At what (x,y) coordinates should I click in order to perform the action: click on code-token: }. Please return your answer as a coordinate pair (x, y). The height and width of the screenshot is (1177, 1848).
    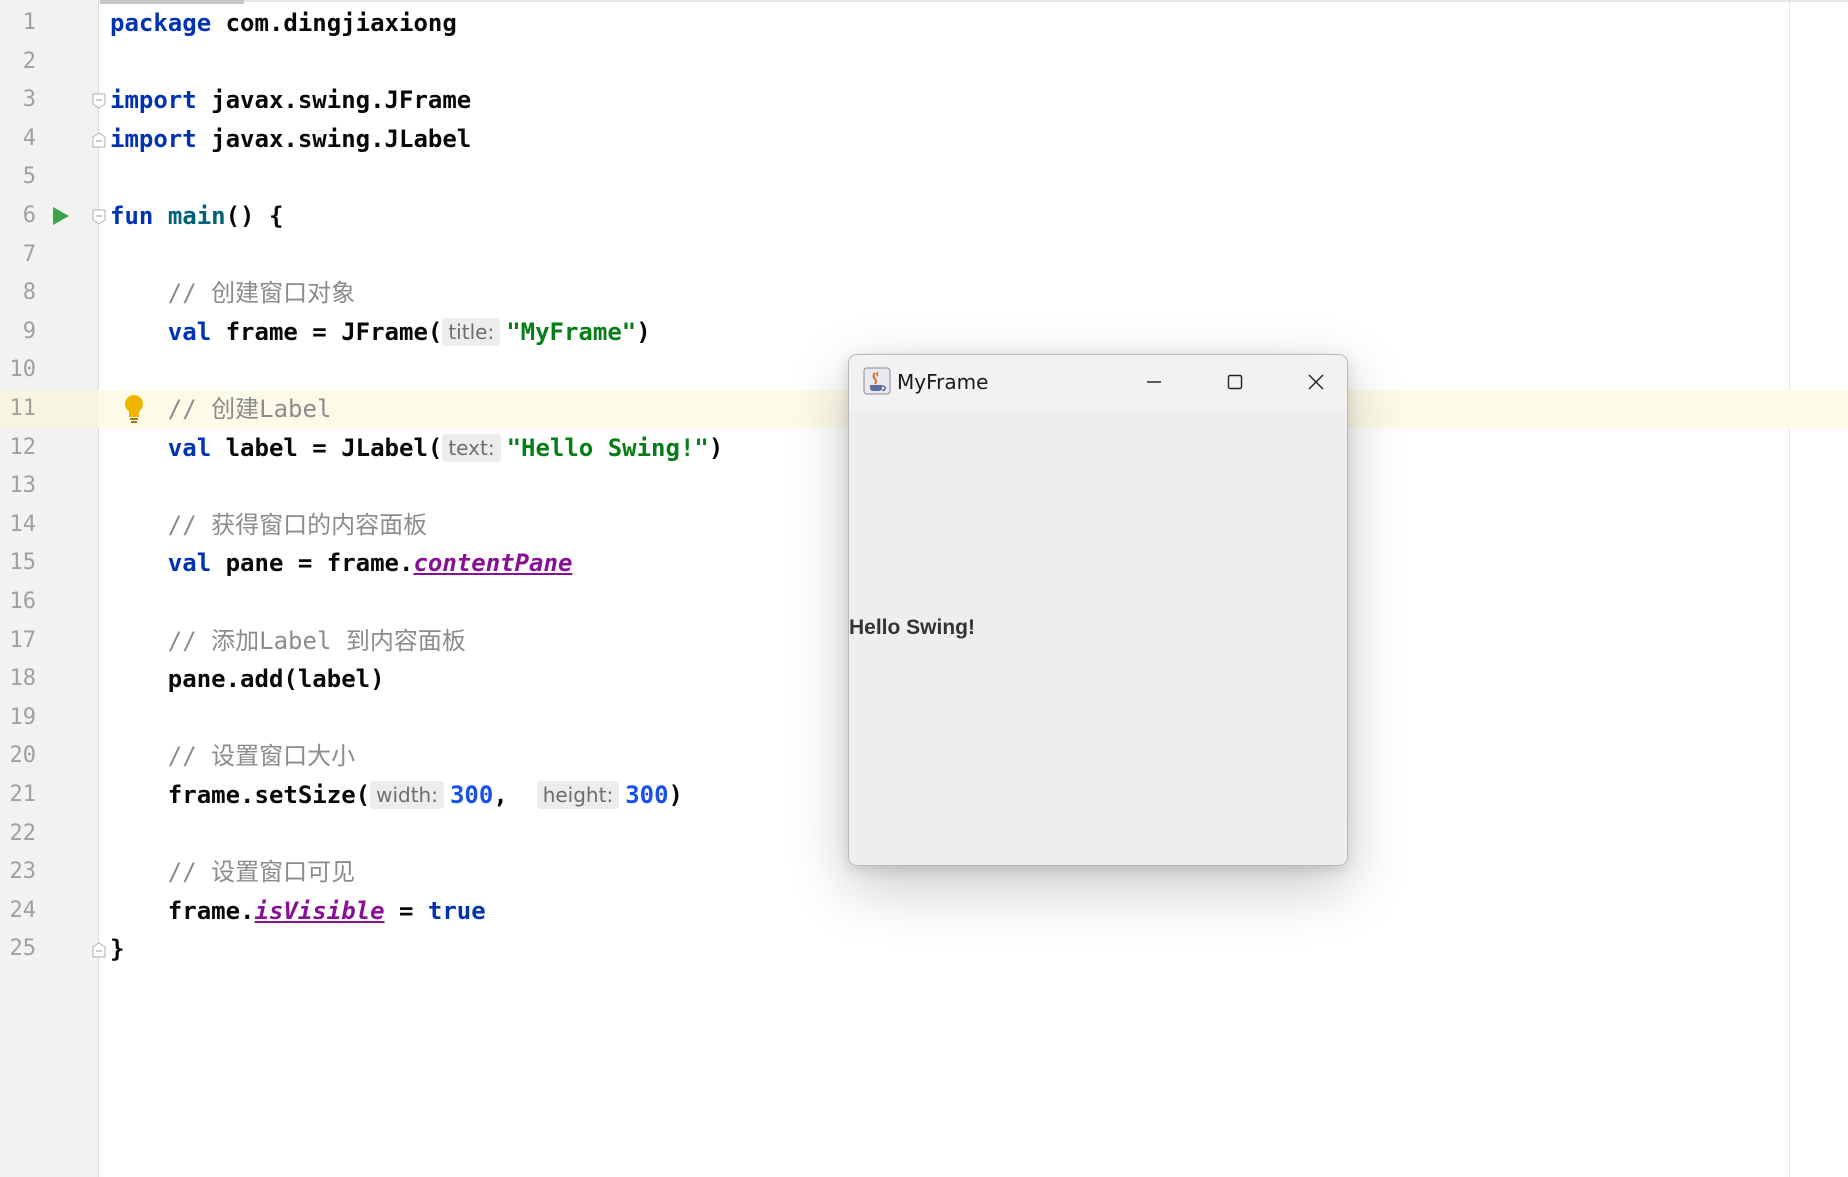
    Looking at the image, I should click on (117, 949).